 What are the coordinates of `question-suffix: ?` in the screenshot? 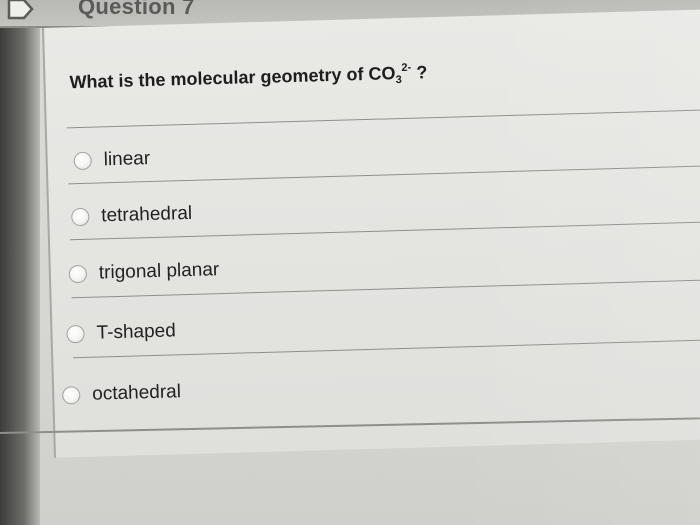 It's located at (419, 72).